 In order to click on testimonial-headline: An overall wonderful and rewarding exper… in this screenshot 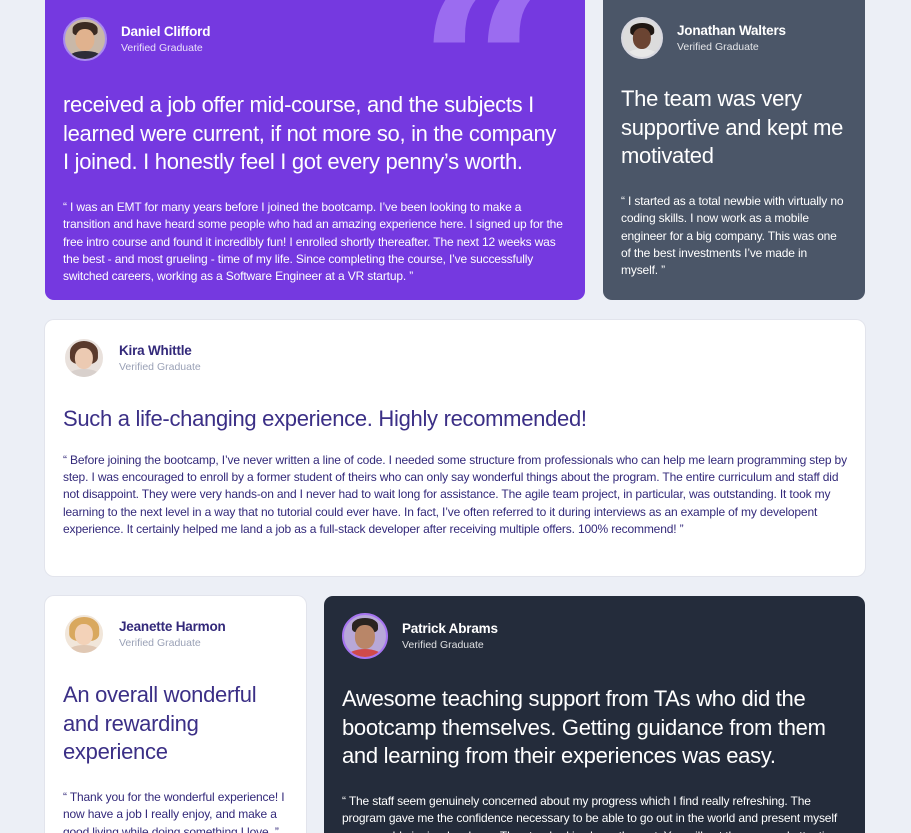, I will do `click(160, 723)`.